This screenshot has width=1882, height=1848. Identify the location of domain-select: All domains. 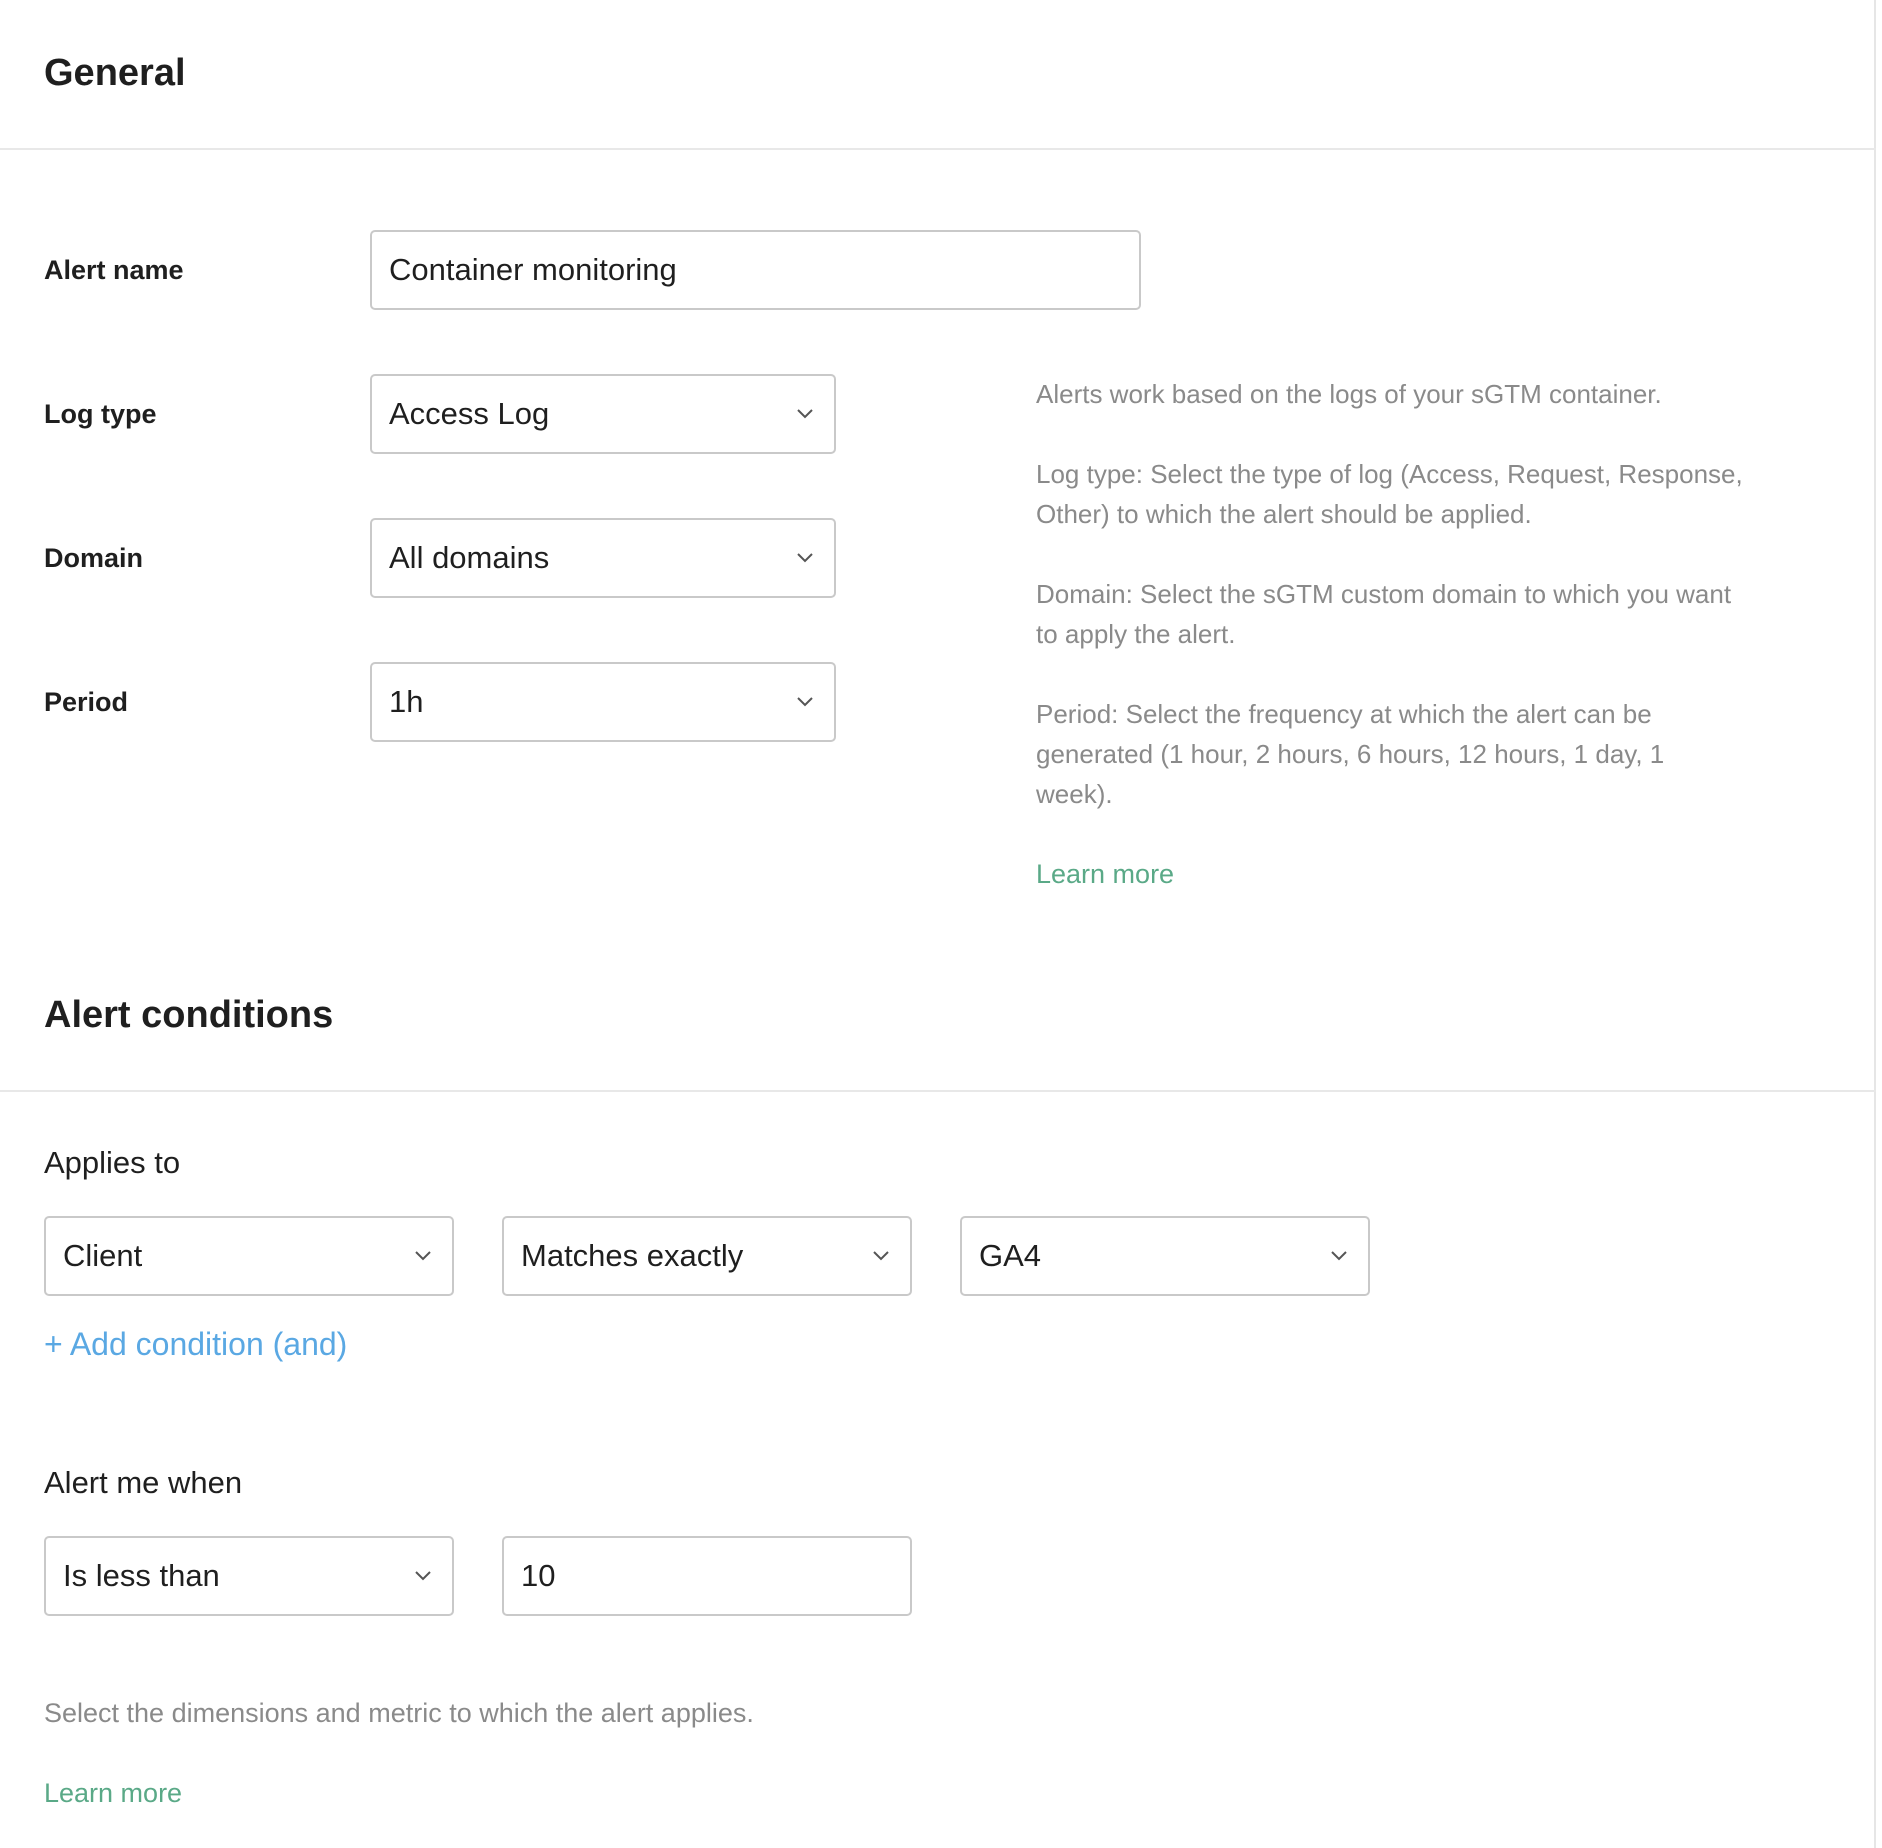
(603, 558).